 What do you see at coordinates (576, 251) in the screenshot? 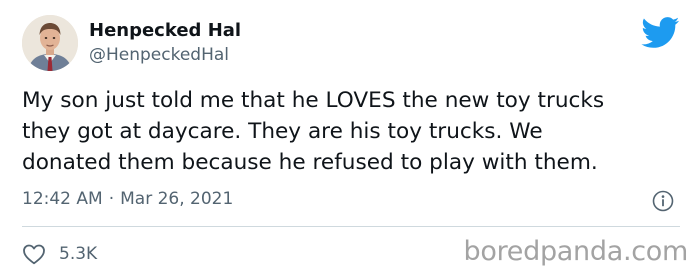
I see `watermark: boredpanda.com` at bounding box center [576, 251].